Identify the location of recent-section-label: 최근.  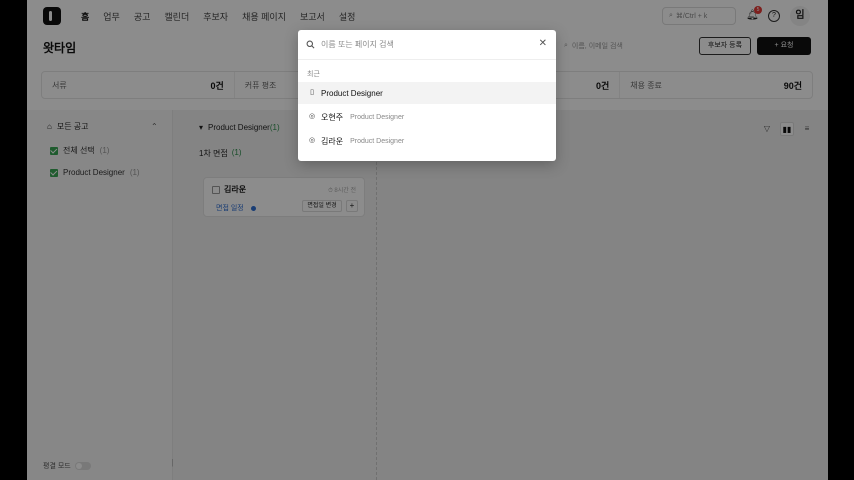
(313, 74).